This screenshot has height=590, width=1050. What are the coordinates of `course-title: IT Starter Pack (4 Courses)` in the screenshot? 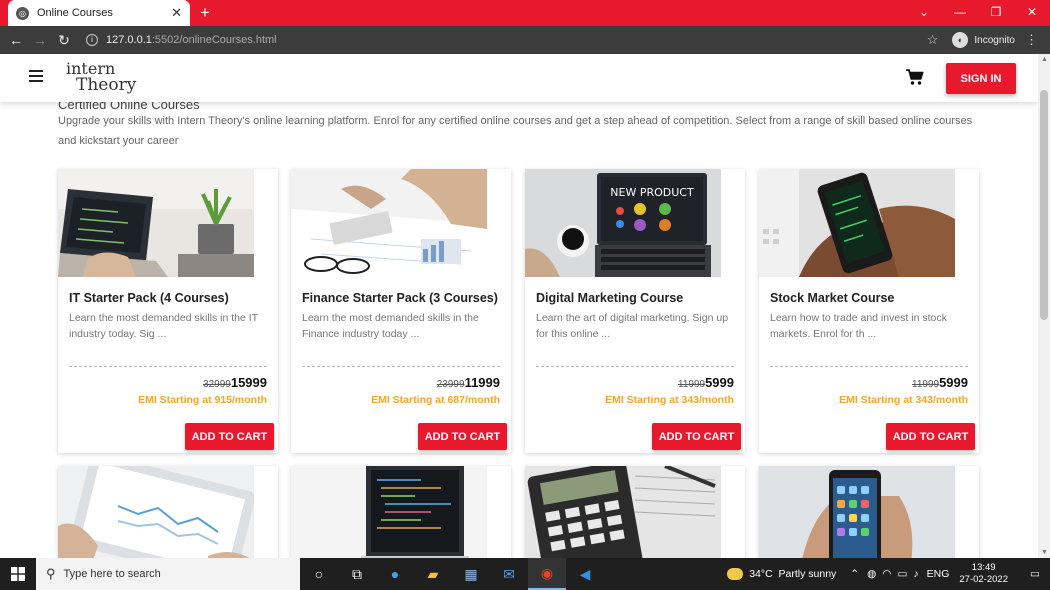 It's located at (149, 298).